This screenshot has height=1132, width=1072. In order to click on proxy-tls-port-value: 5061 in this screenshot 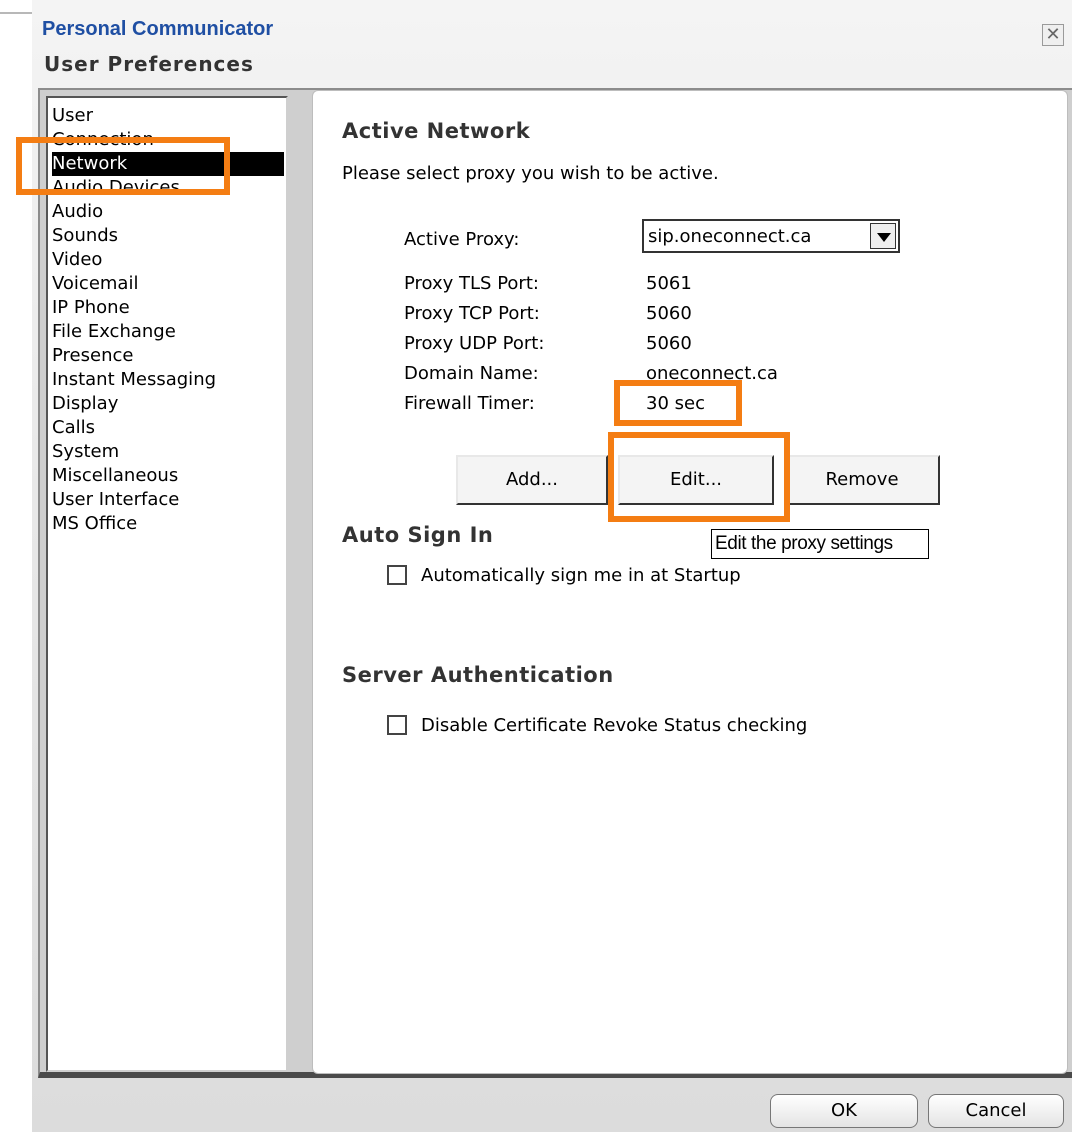, I will do `click(669, 283)`.